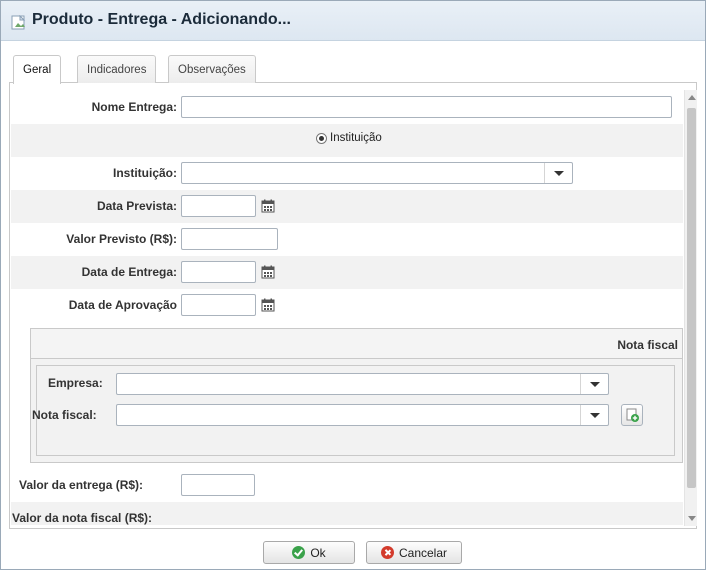 This screenshot has width=706, height=570. I want to click on row-valor-previsto: Valor Previsto (R$):, so click(347, 239).